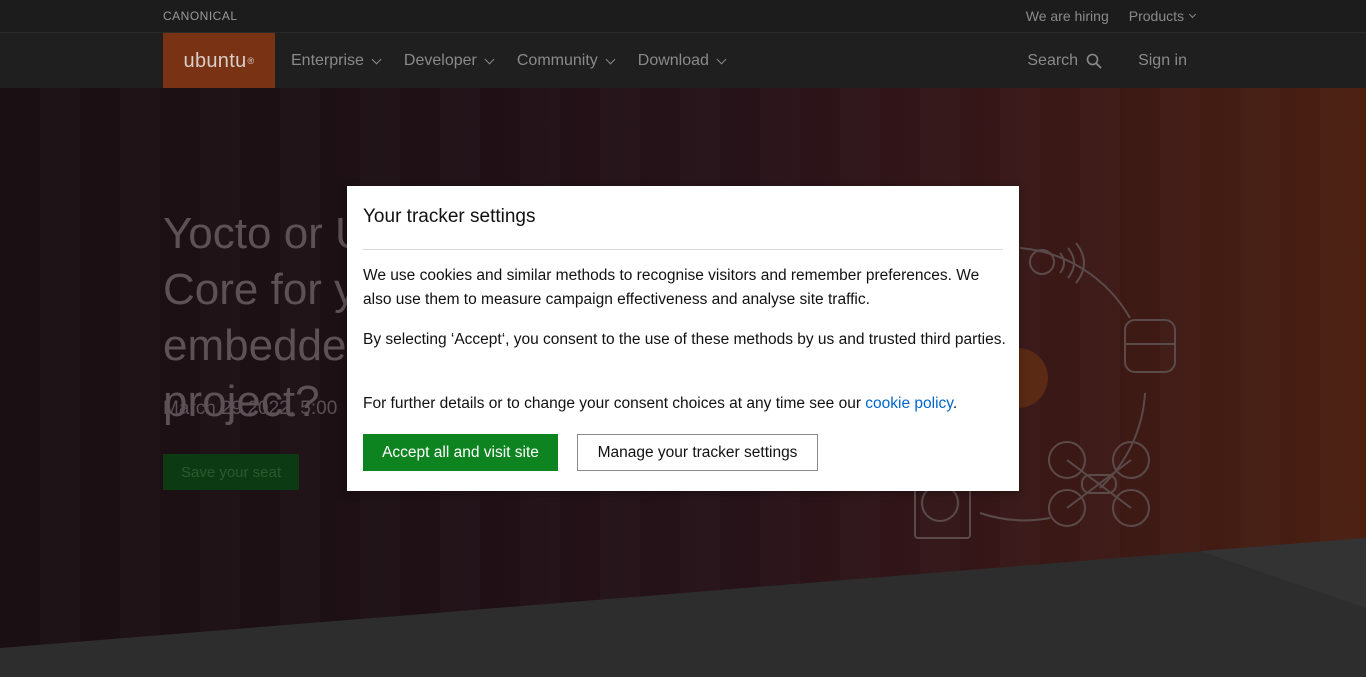 Image resolution: width=1366 pixels, height=677 pixels. I want to click on nav-item-developer: Developer, so click(449, 61).